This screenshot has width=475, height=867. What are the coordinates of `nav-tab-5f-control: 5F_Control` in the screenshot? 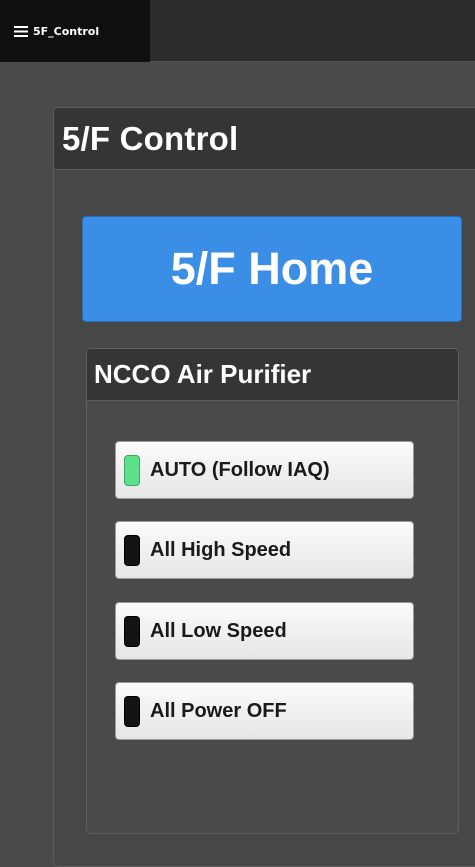 It's located at (75, 31).